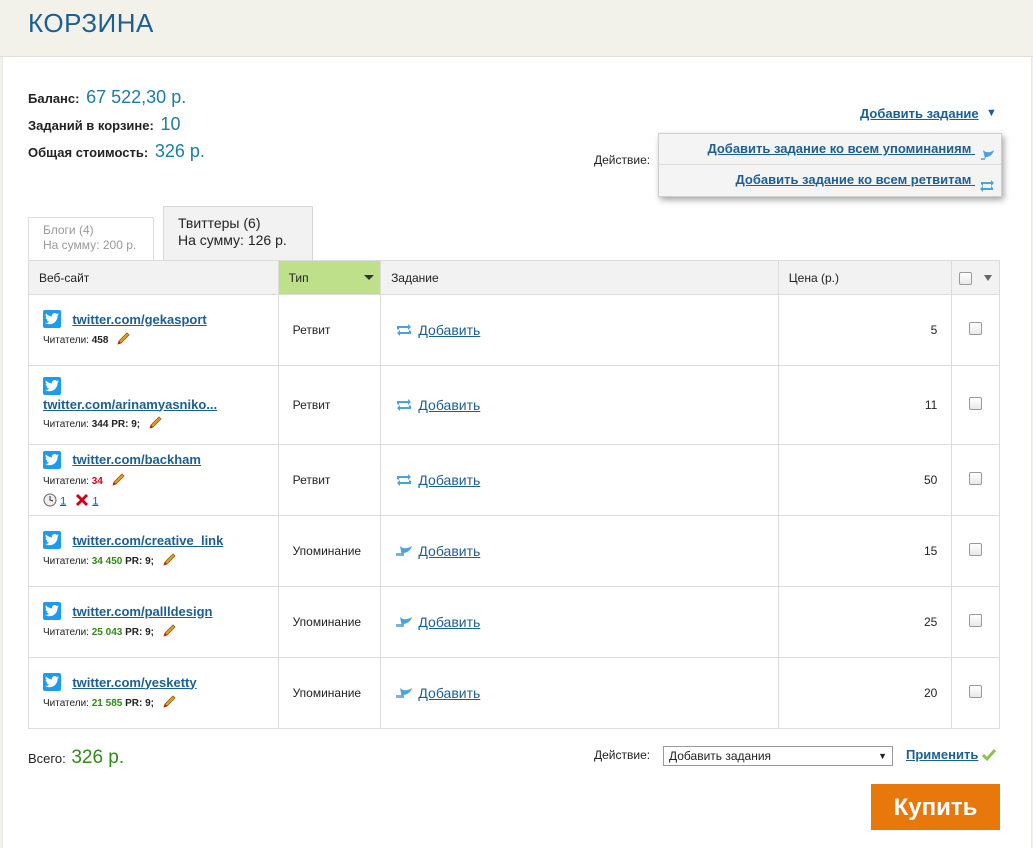 This screenshot has height=848, width=1033. Describe the element at coordinates (153, 277) in the screenshot. I see `column-header-site: Веб-сайт` at that location.